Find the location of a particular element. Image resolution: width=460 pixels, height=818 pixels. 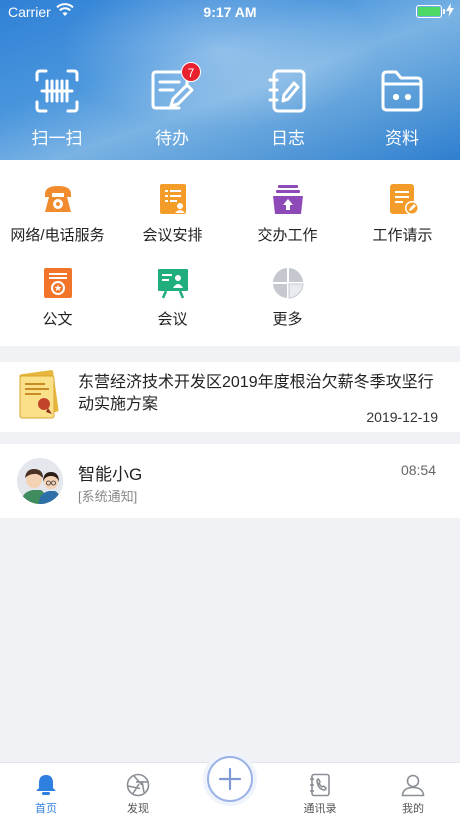

tab-discover: 发现 is located at coordinates (138, 794).